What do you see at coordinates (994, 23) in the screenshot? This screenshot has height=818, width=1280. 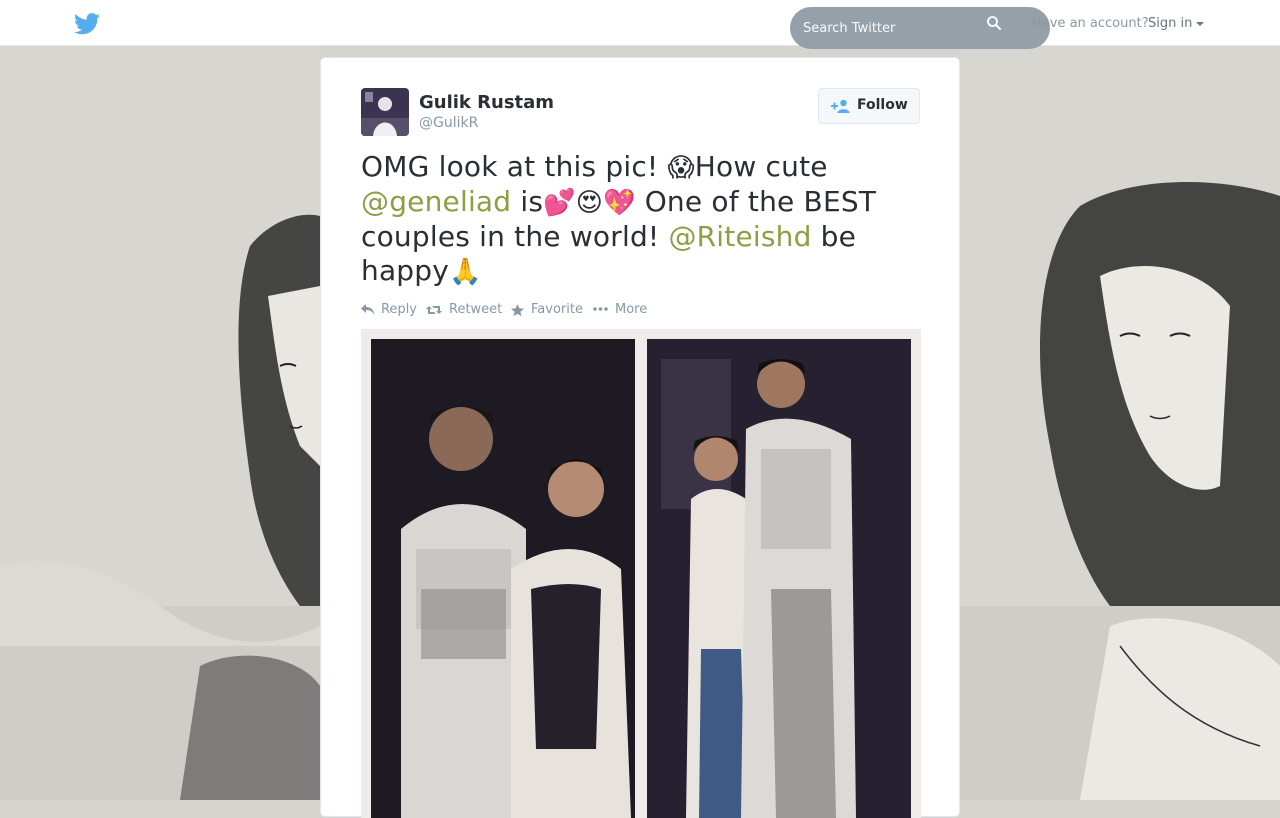 I see `search-icon` at bounding box center [994, 23].